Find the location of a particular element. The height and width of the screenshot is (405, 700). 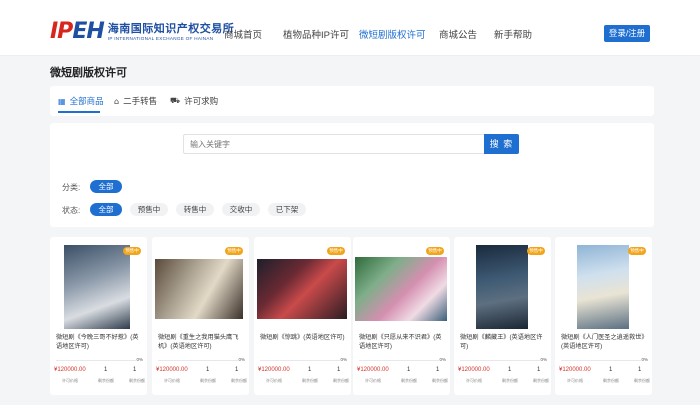

nav-item-notice: 商城公告 is located at coordinates (458, 34).